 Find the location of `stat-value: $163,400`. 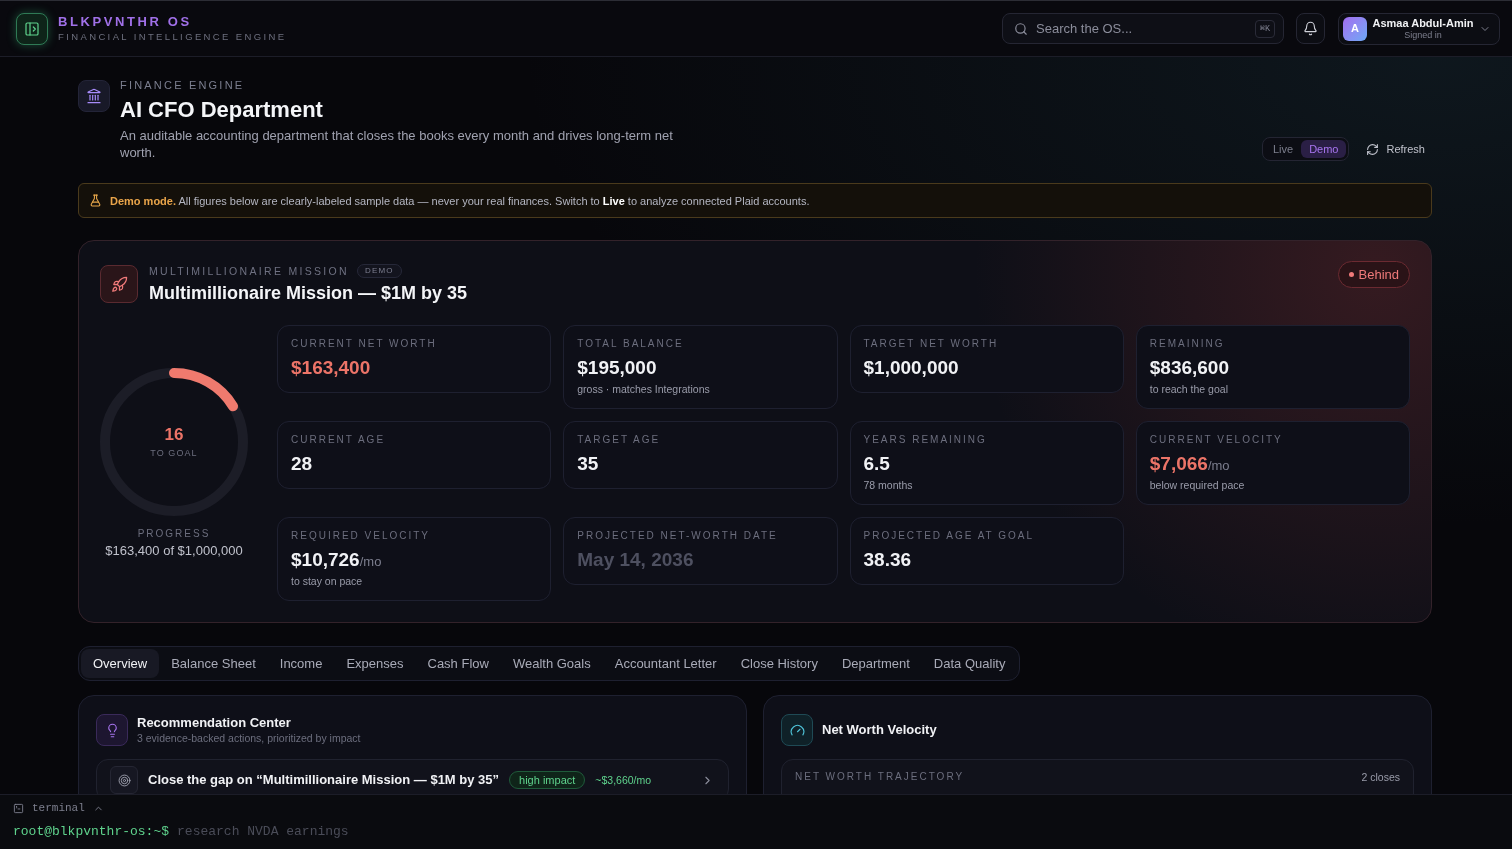

stat-value: $163,400 is located at coordinates (331, 368).